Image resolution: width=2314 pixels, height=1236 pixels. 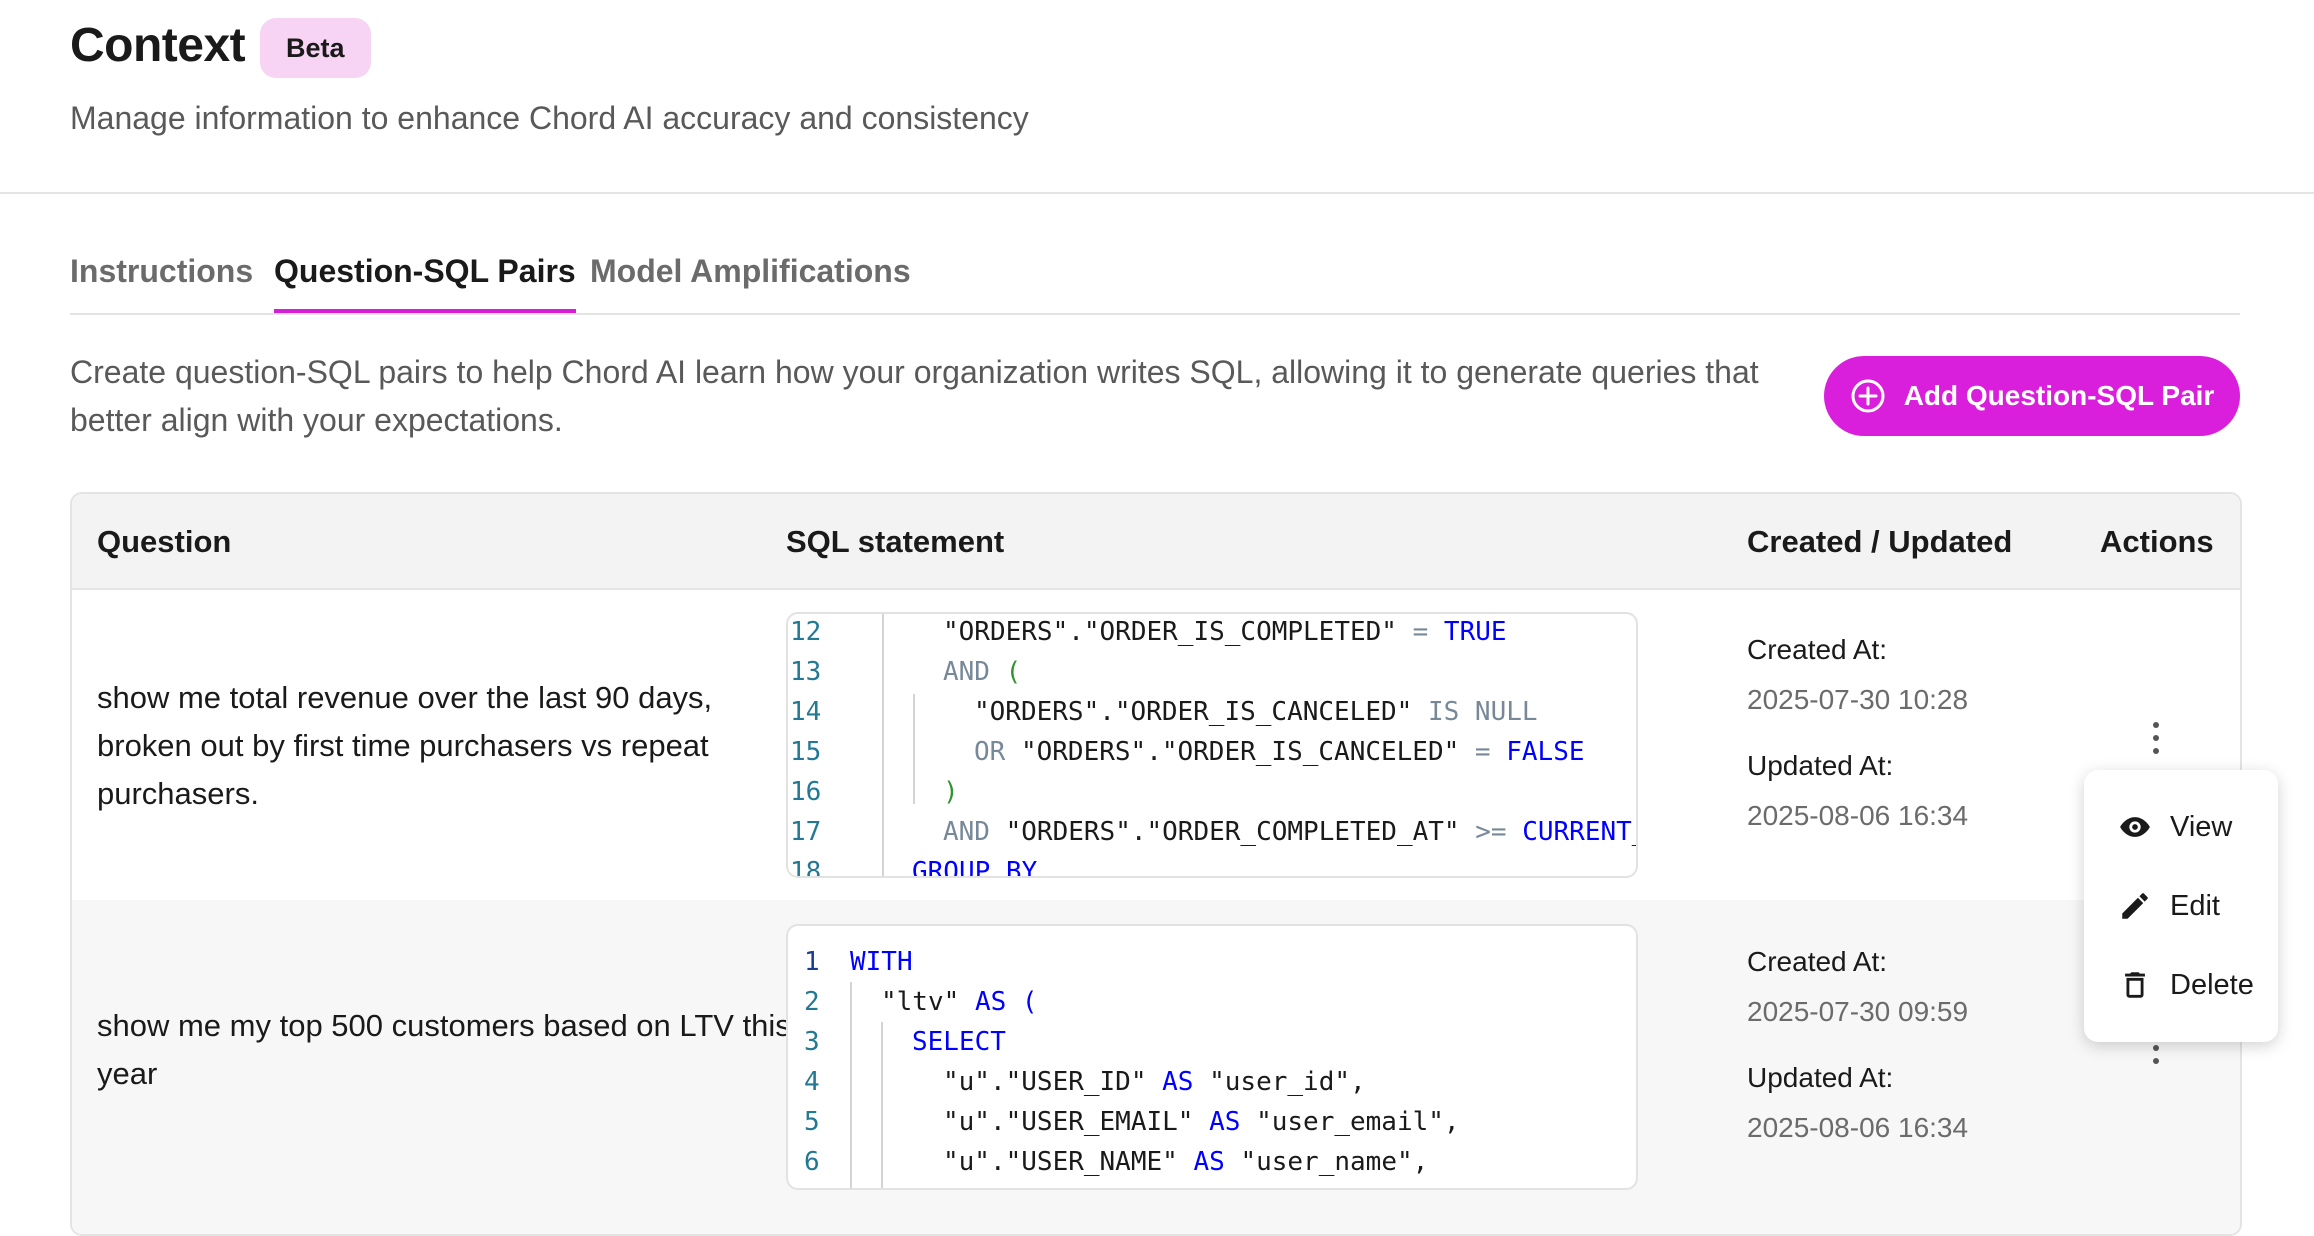 I want to click on column-header-question: Question, so click(x=164, y=541).